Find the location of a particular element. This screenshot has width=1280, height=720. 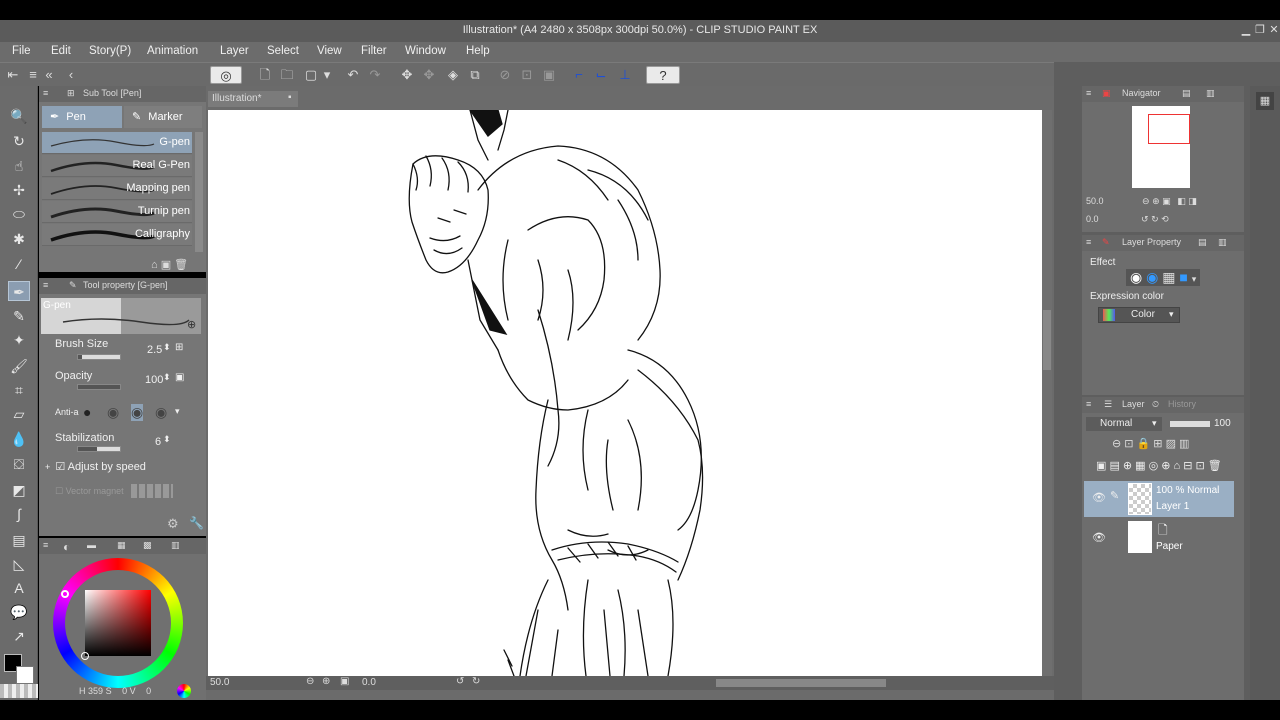

layer-row-layer1: 👁 ✎ 100 % Normal Layer 1 is located at coordinates (1159, 499).